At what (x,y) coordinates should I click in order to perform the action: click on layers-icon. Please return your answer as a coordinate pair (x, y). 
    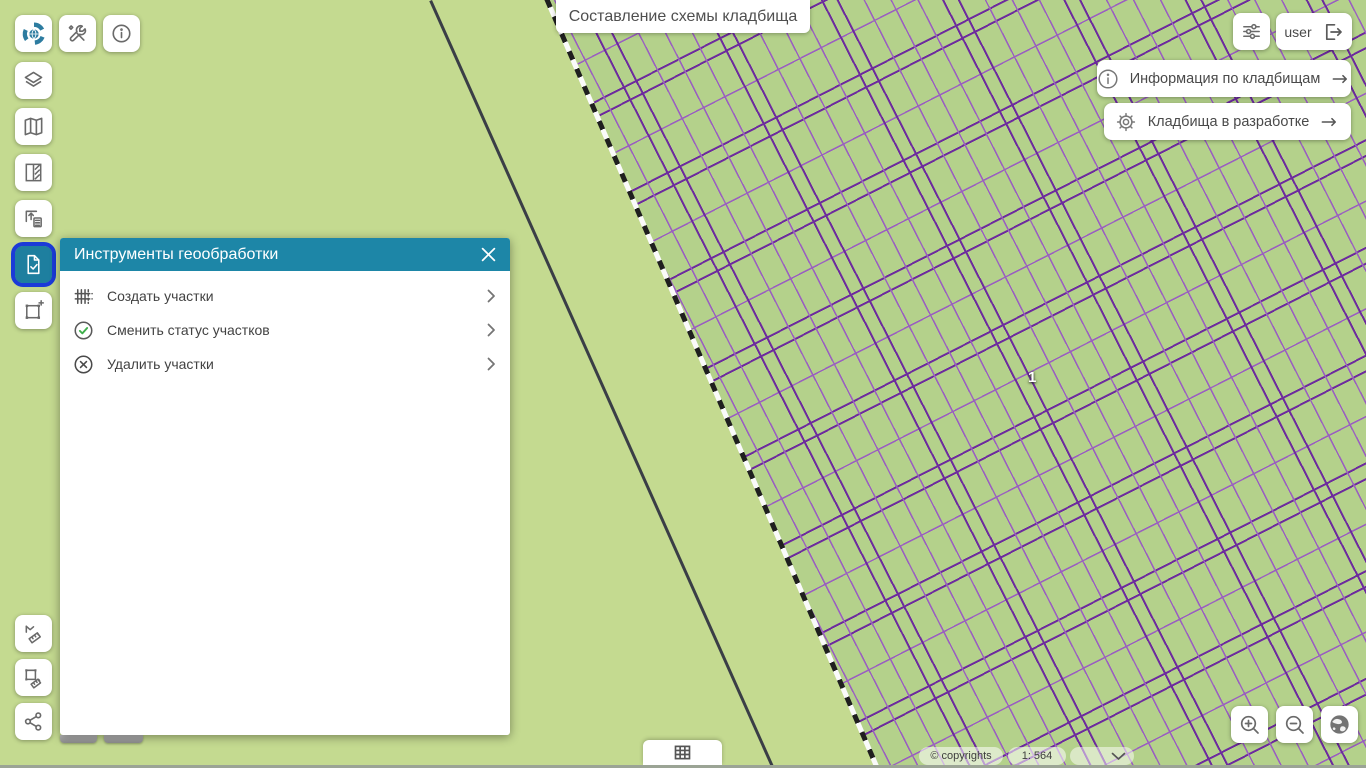
    Looking at the image, I should click on (33, 80).